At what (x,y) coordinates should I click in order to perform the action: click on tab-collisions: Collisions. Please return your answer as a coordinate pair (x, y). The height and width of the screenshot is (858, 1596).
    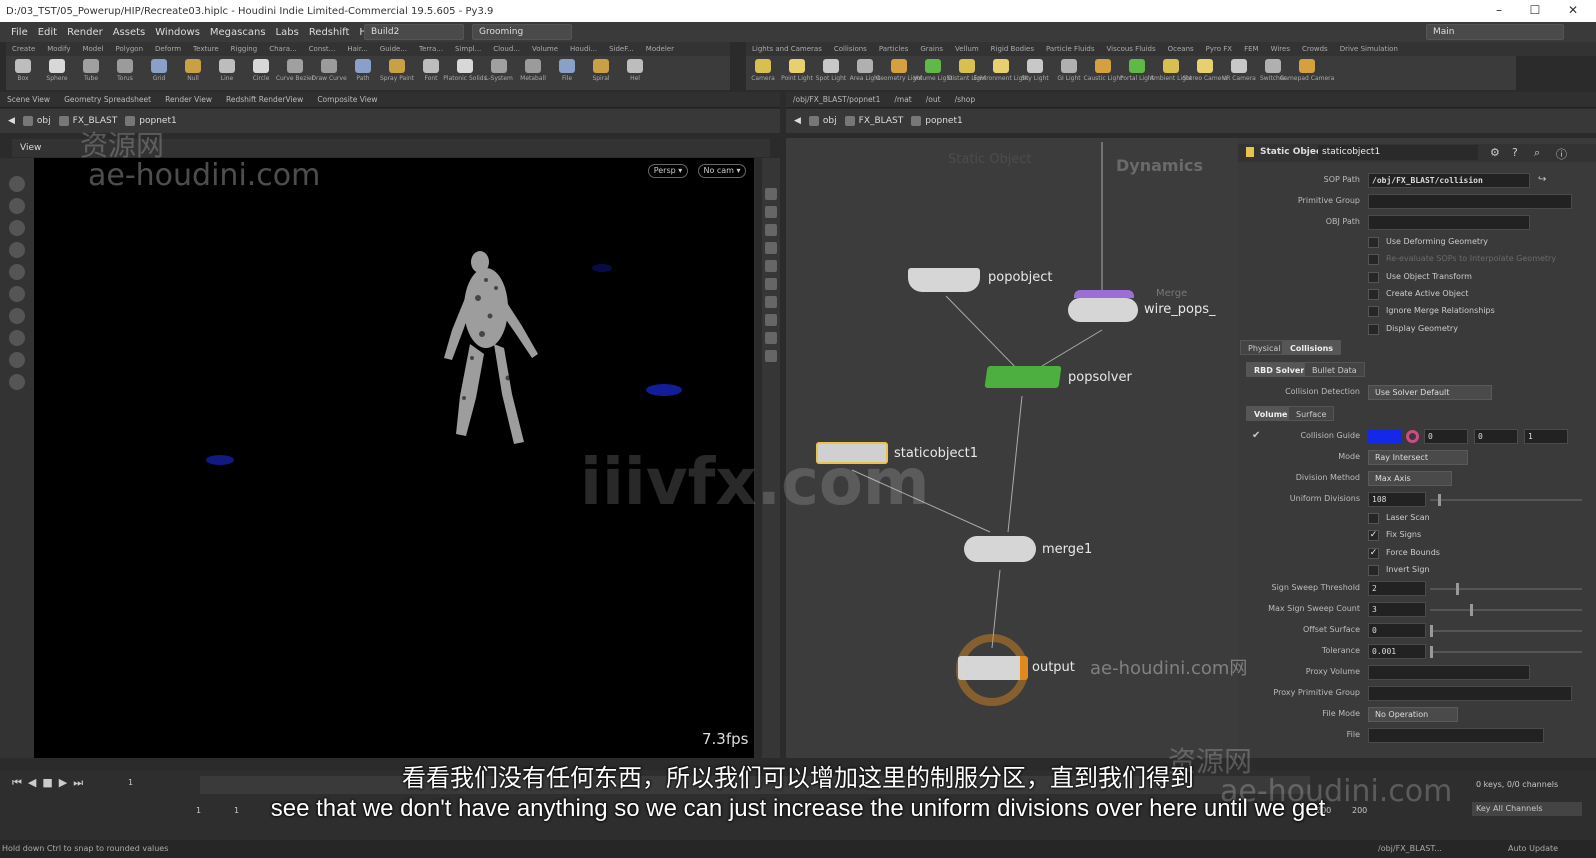
    Looking at the image, I should click on (1312, 347).